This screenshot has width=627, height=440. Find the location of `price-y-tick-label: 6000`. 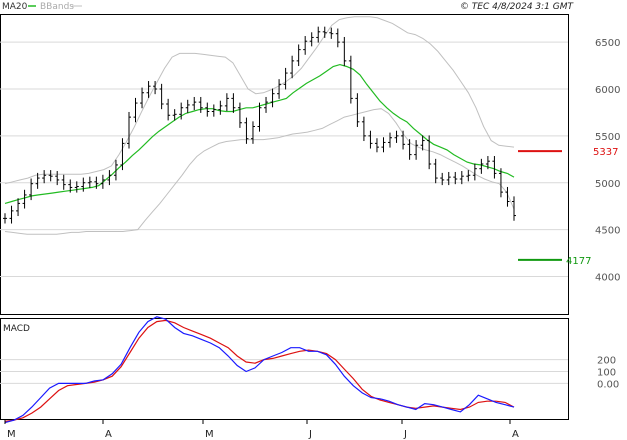

price-y-tick-label: 6000 is located at coordinates (607, 90).